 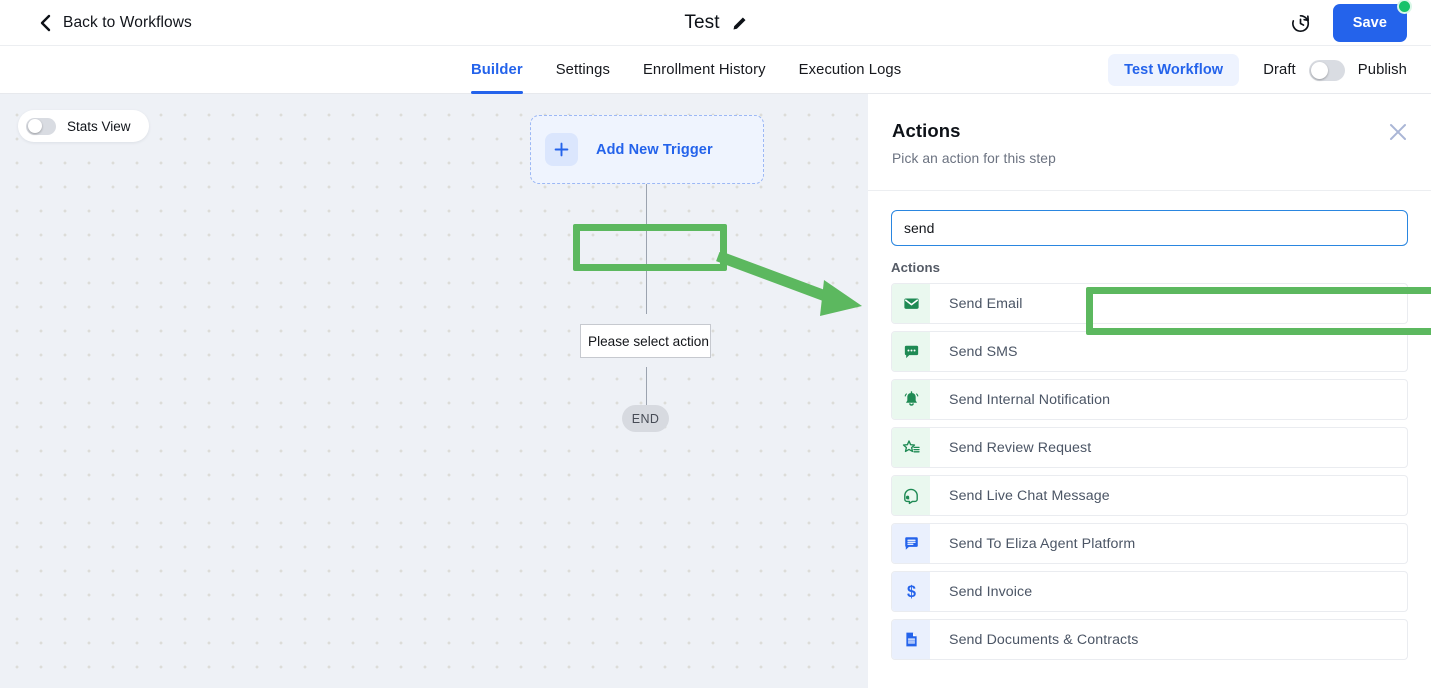 I want to click on action-item-label: Send Live Chat Message, so click(x=1029, y=495).